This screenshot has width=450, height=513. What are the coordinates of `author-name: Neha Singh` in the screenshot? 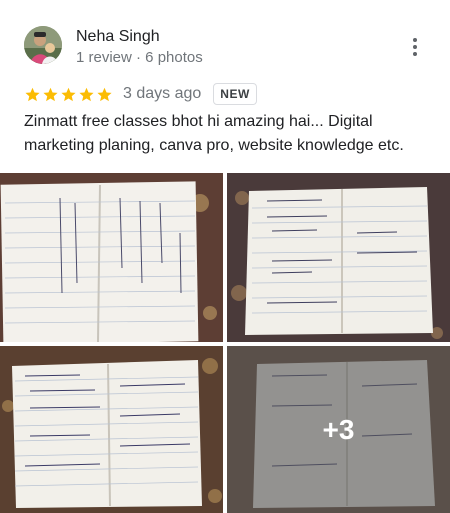 It's located at (118, 37).